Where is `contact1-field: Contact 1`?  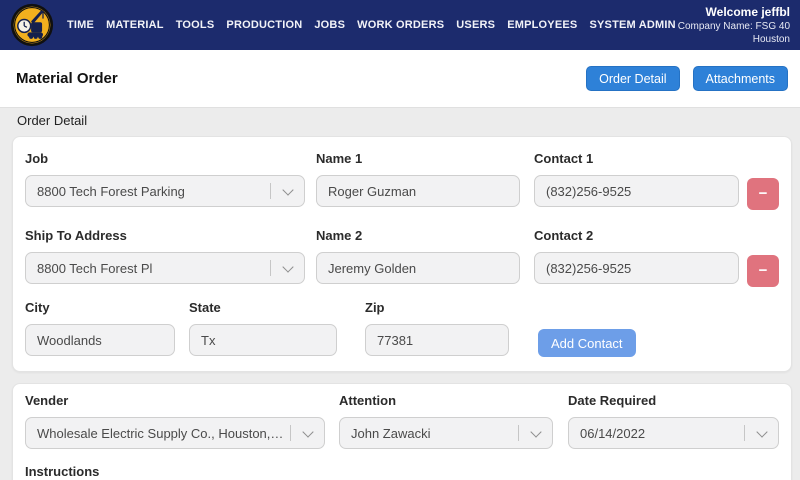
contact1-field: Contact 1 is located at coordinates (636, 179).